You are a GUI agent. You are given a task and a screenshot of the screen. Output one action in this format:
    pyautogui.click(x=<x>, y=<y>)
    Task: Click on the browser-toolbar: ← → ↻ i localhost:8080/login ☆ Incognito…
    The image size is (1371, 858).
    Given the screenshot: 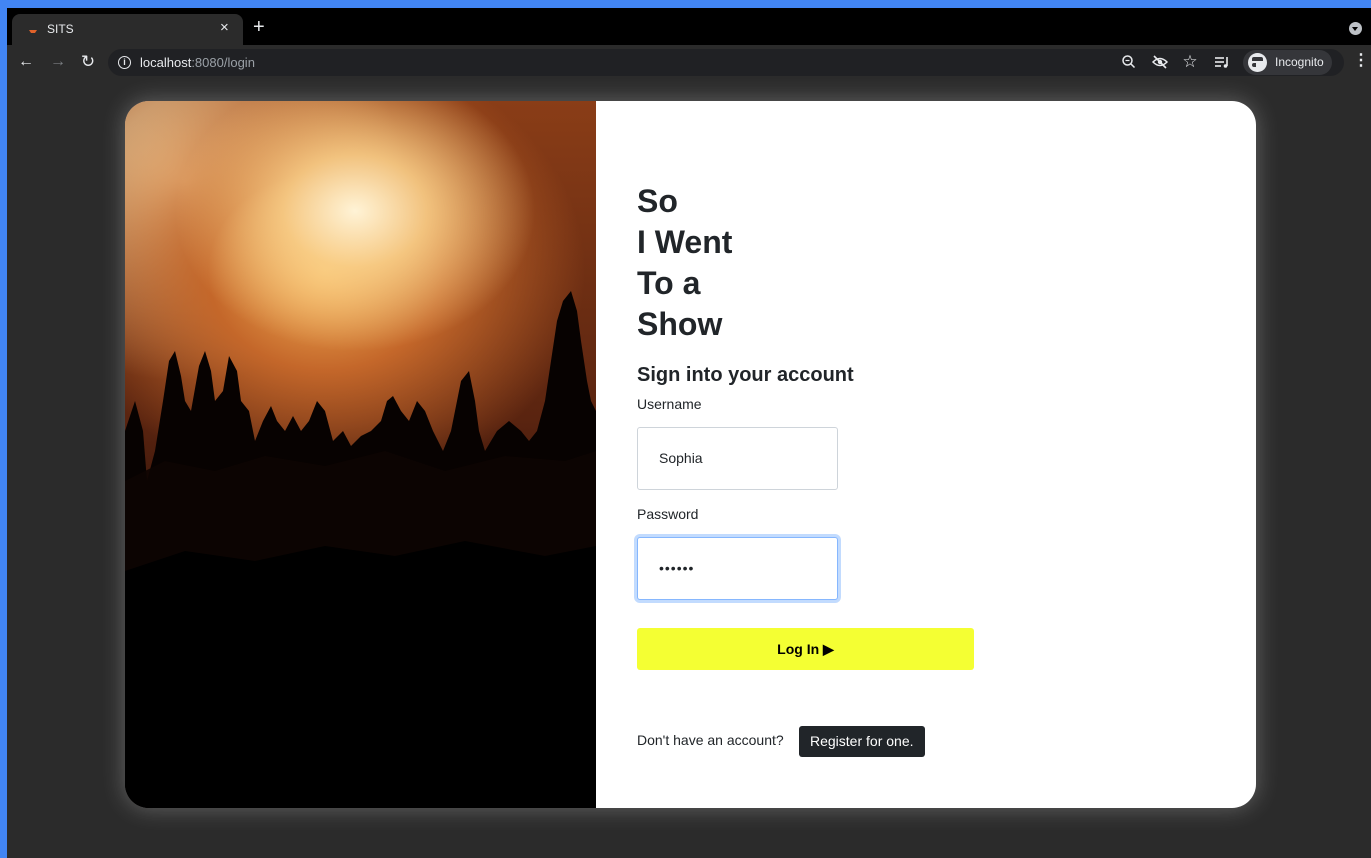 What is the action you would take?
    pyautogui.click(x=689, y=63)
    